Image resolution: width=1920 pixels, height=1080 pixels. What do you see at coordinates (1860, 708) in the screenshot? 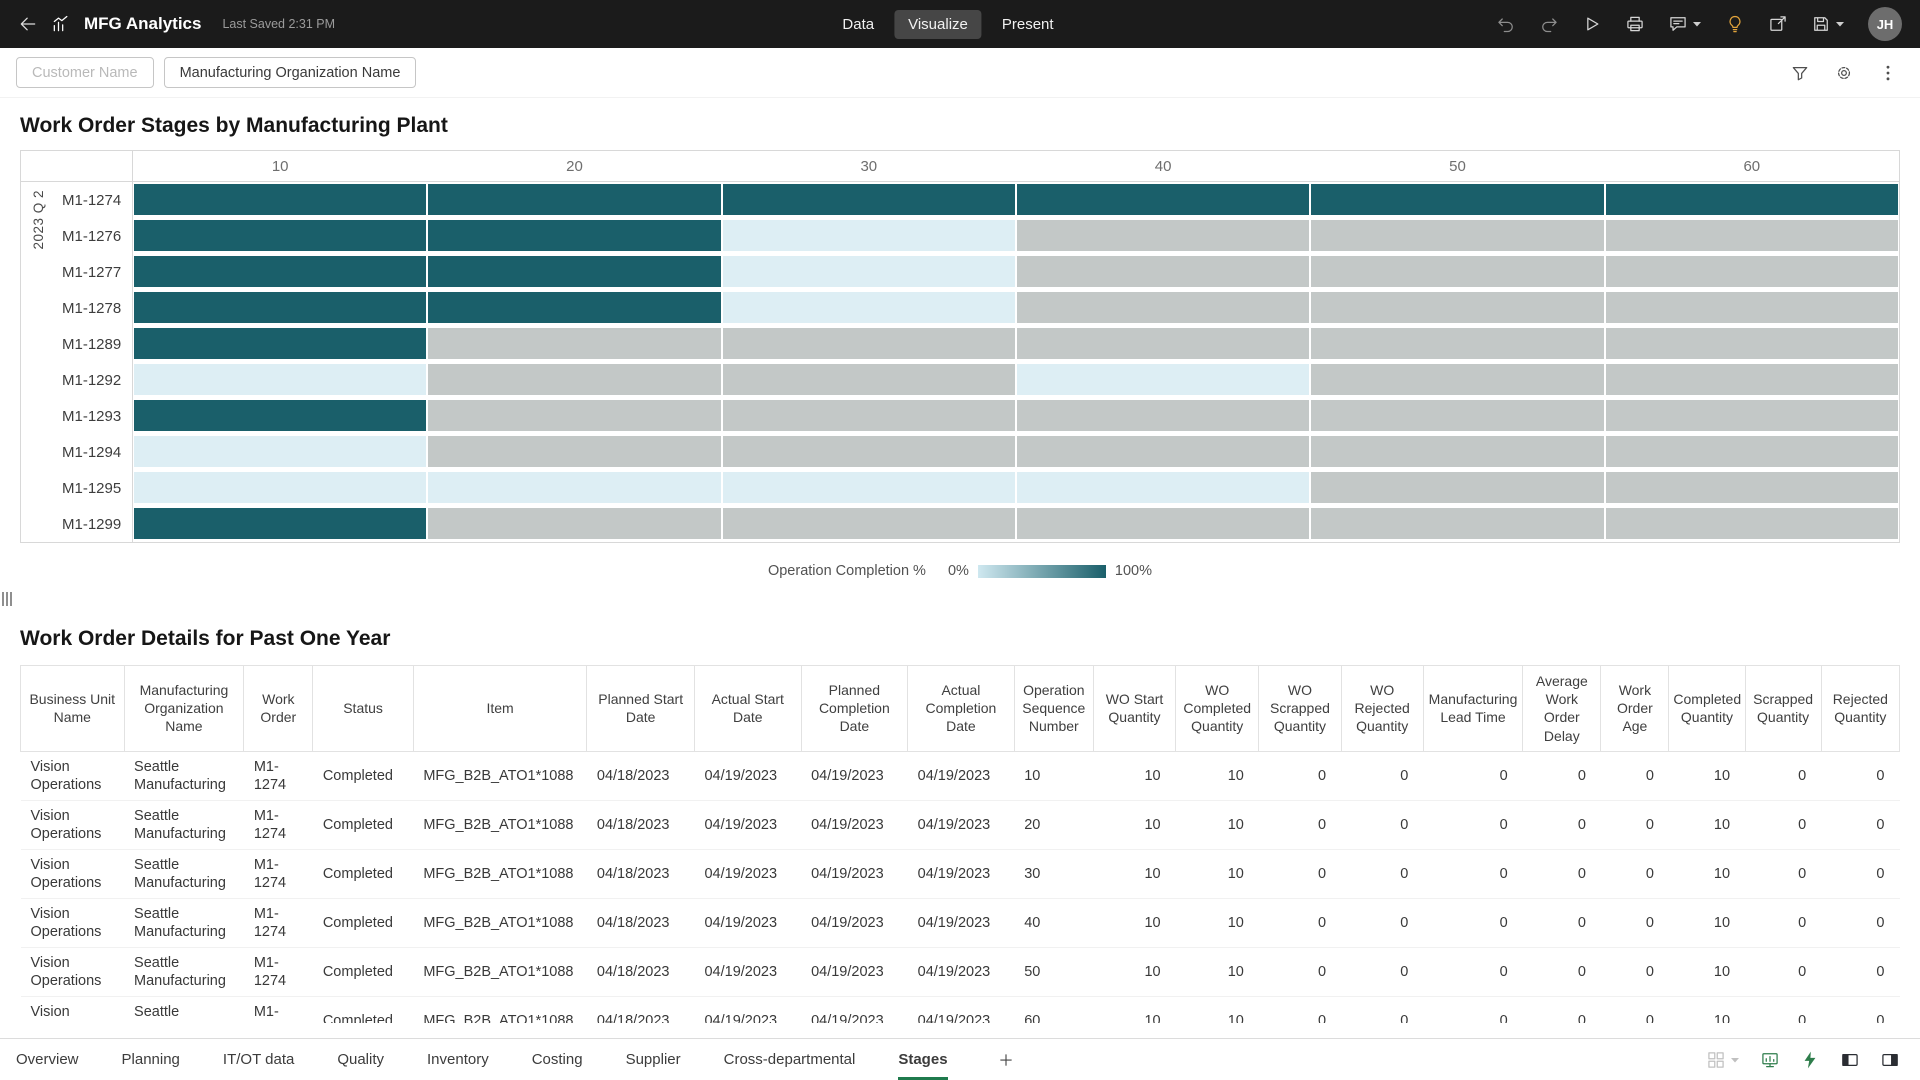
I see `details-column-header: Rejected Quantity` at bounding box center [1860, 708].